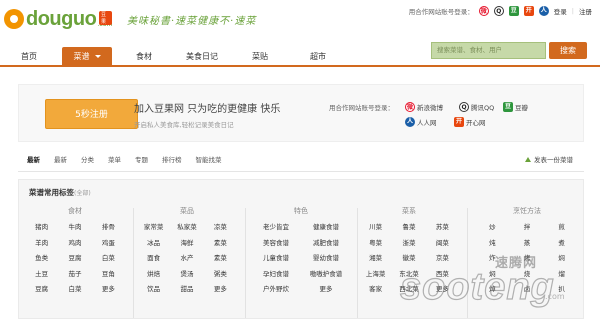  What do you see at coordinates (172, 160) in the screenshot?
I see `tab-ranking: 排行榜` at bounding box center [172, 160].